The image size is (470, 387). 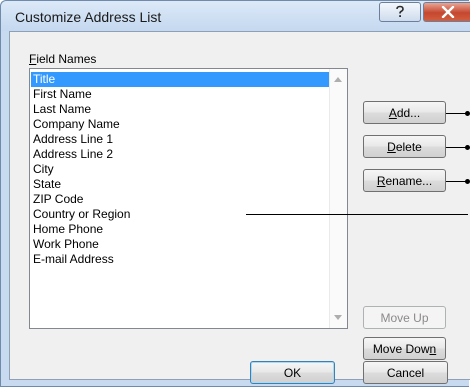 I want to click on list-item: E-mail Address, so click(x=181, y=259).